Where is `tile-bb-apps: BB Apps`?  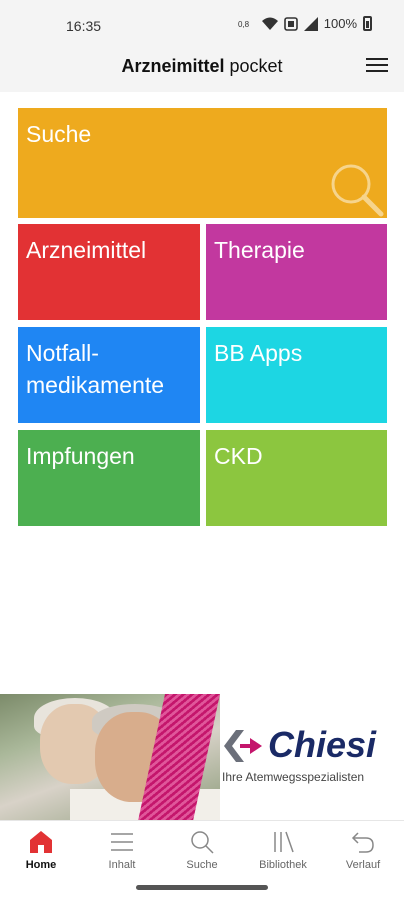
tile-bb-apps: BB Apps is located at coordinates (296, 375).